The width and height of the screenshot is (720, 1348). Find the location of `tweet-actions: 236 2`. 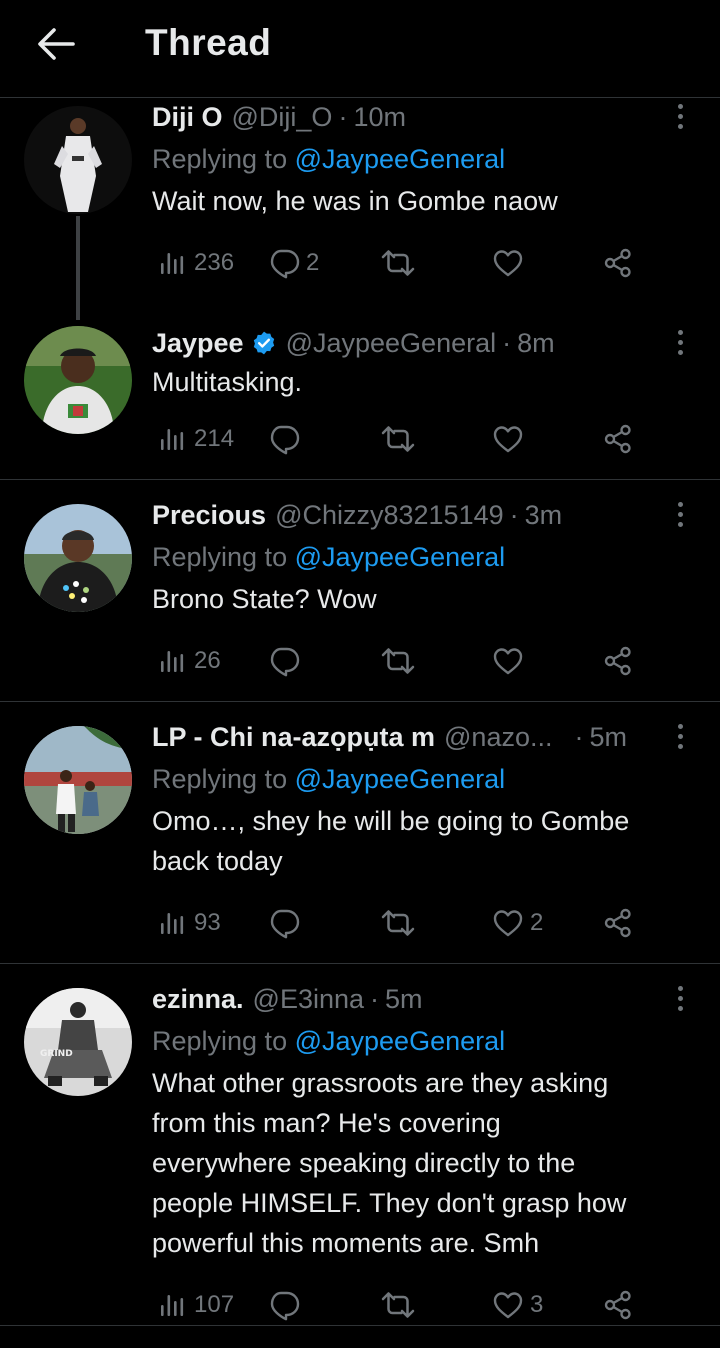

tweet-actions: 236 2 is located at coordinates (403, 263).